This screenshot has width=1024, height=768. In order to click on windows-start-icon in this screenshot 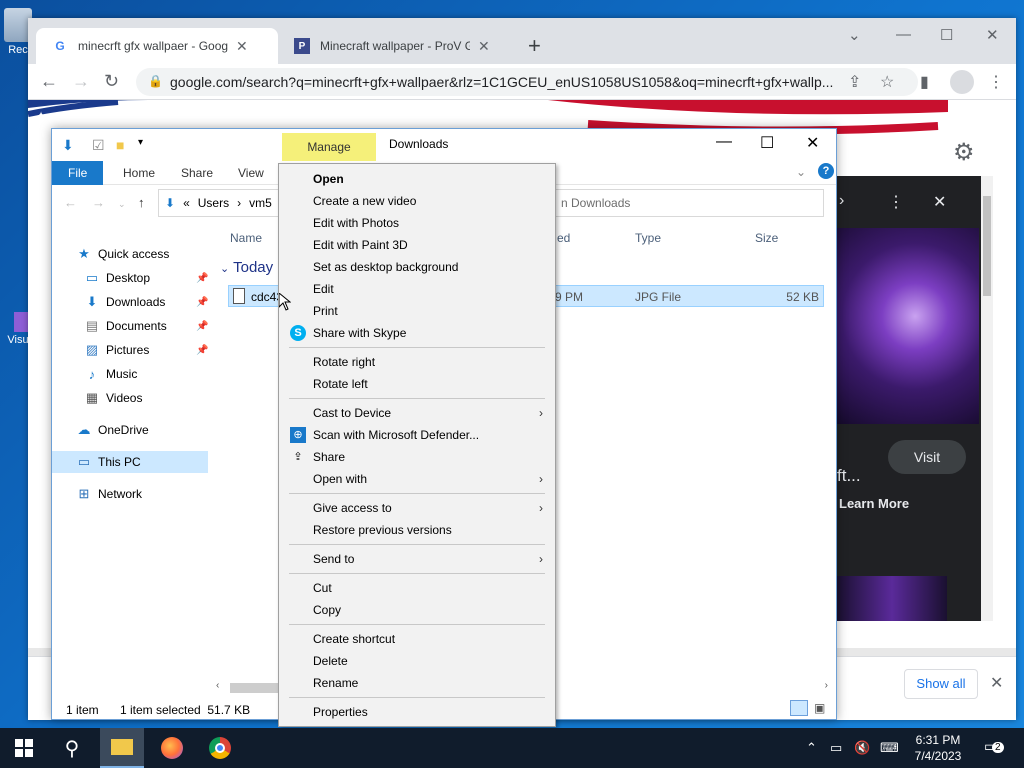, I will do `click(24, 748)`.